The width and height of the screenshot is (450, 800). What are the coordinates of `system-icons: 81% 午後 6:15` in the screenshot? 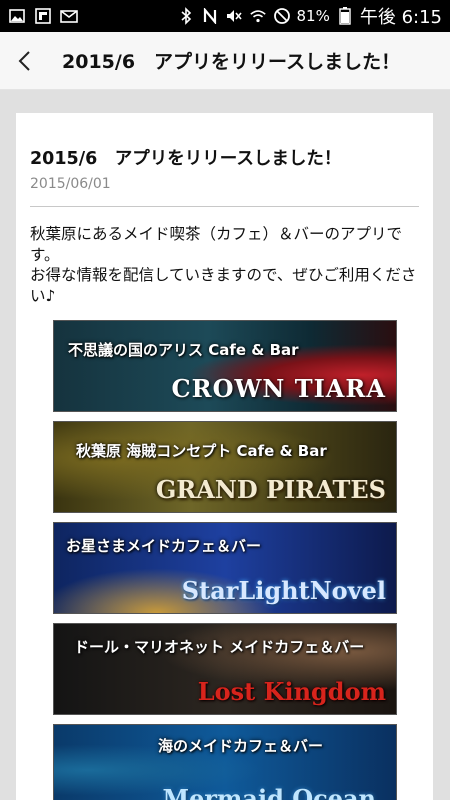 It's located at (309, 16).